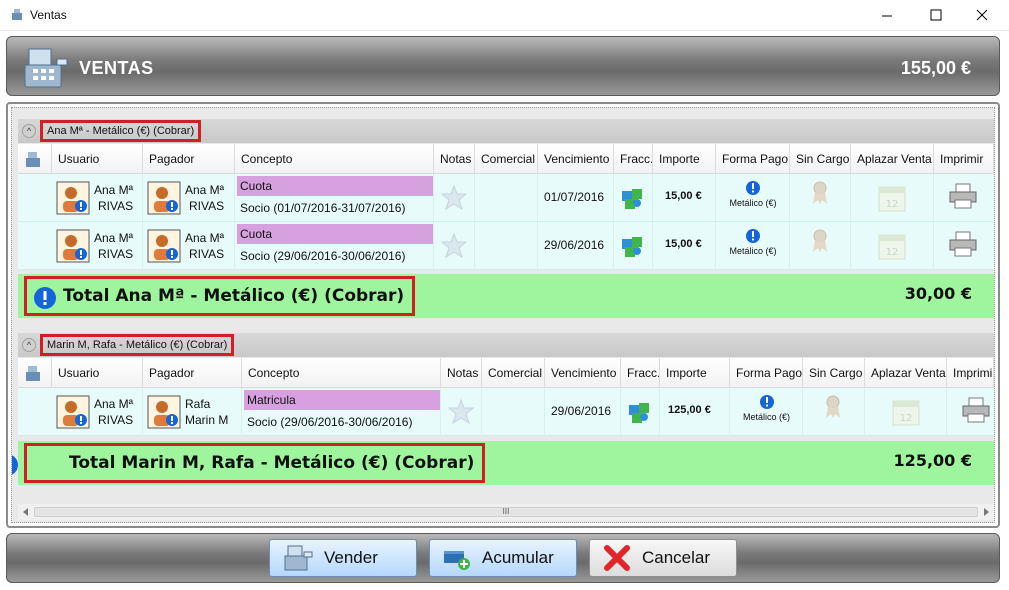 The height and width of the screenshot is (590, 1009). What do you see at coordinates (583, 412) in the screenshot?
I see `cell-vencimiento: 29/06/2016` at bounding box center [583, 412].